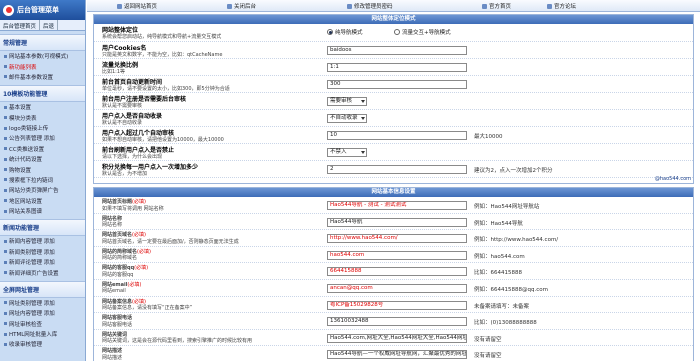 The width and height of the screenshot is (700, 361). Describe the element at coordinates (397, 135) in the screenshot. I see `setting-input: 10` at that location.